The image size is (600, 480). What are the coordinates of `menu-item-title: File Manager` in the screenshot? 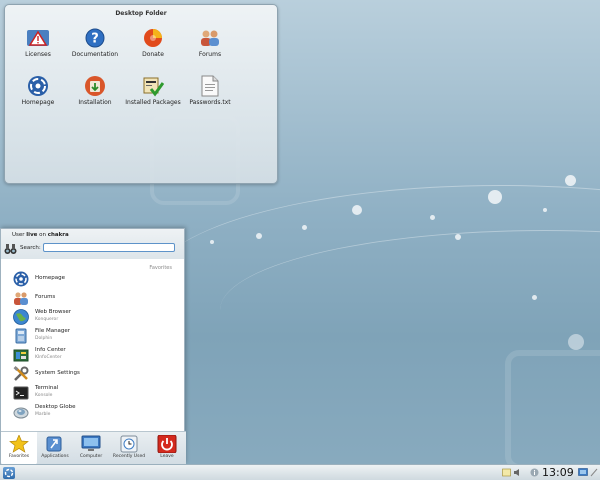 It's located at (53, 331).